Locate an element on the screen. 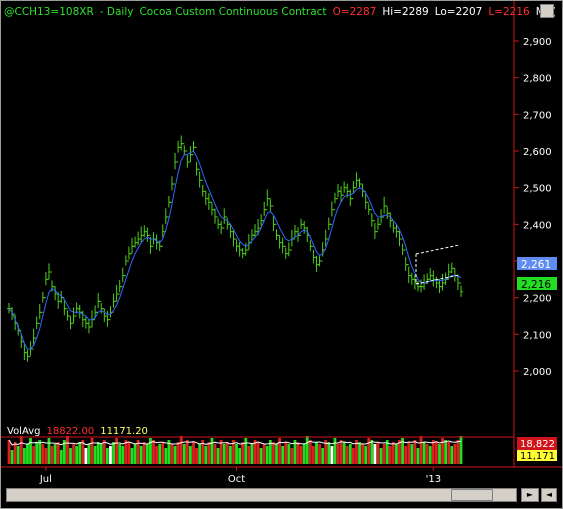  horizontal-scrollbar is located at coordinates (261, 495).